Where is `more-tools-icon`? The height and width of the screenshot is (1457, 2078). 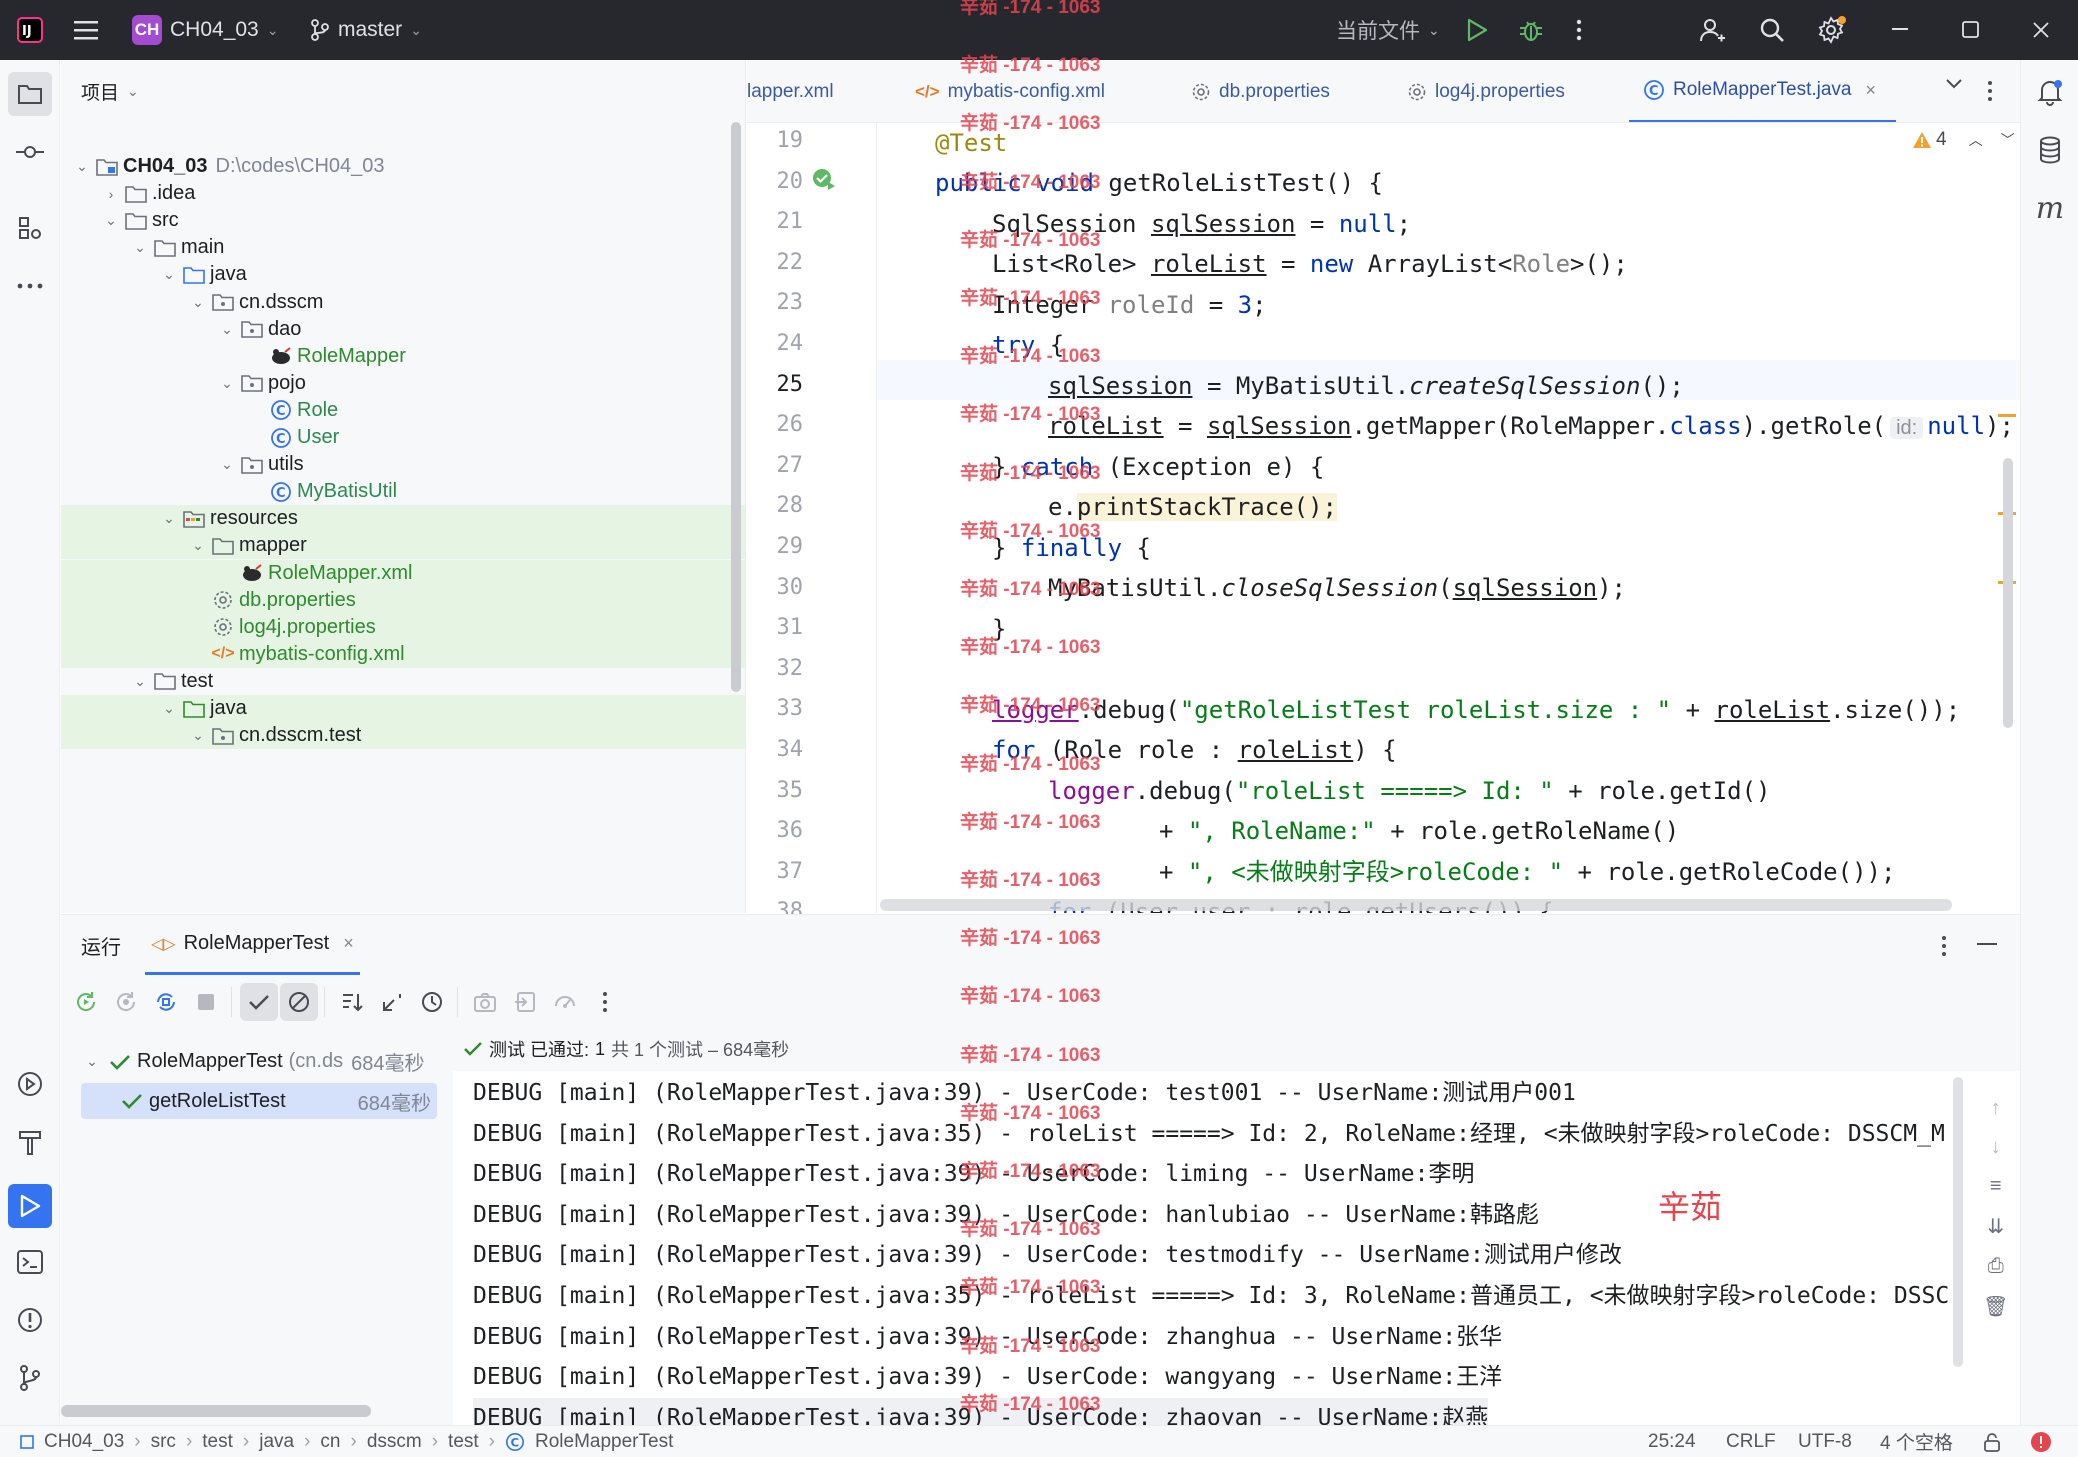 more-tools-icon is located at coordinates (30, 286).